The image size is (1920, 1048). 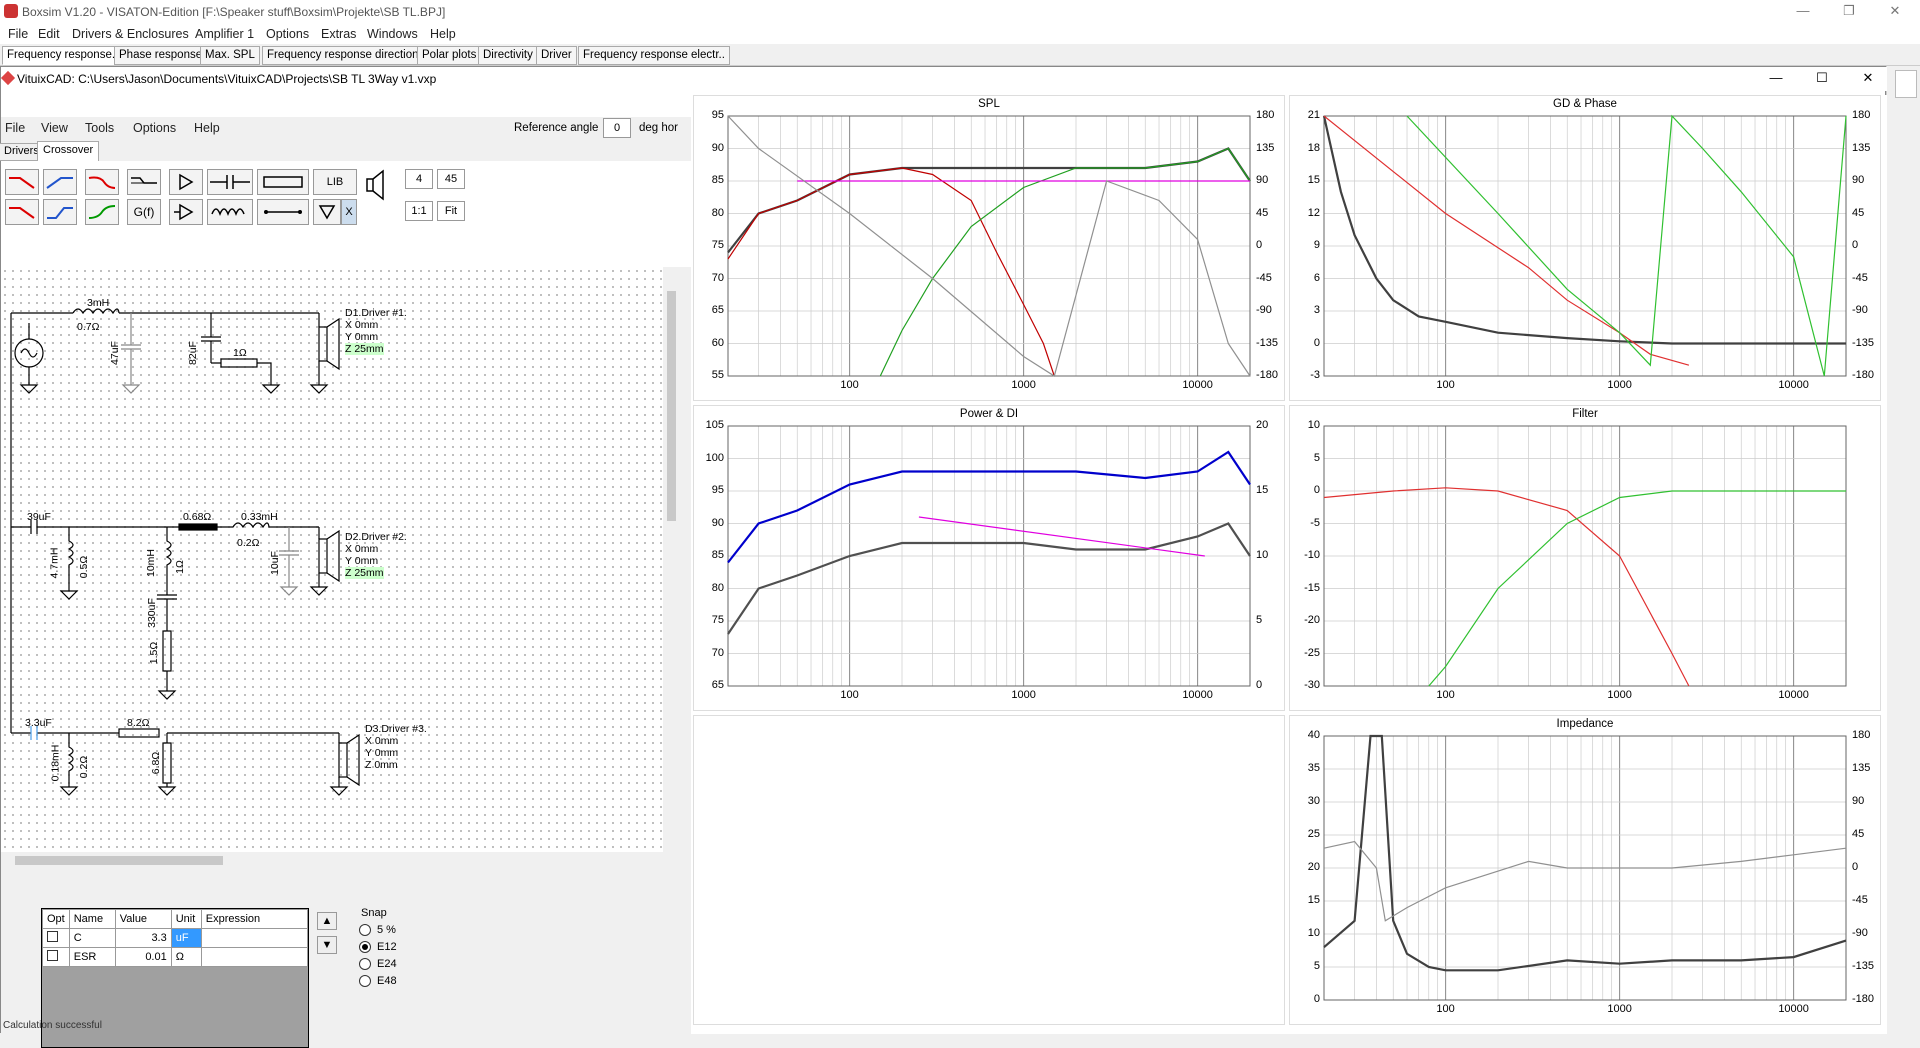 What do you see at coordinates (376, 331) in the screenshot?
I see `driver-1-label: D1.Driver #1. X 0mm Y 0mm Z 25mm` at bounding box center [376, 331].